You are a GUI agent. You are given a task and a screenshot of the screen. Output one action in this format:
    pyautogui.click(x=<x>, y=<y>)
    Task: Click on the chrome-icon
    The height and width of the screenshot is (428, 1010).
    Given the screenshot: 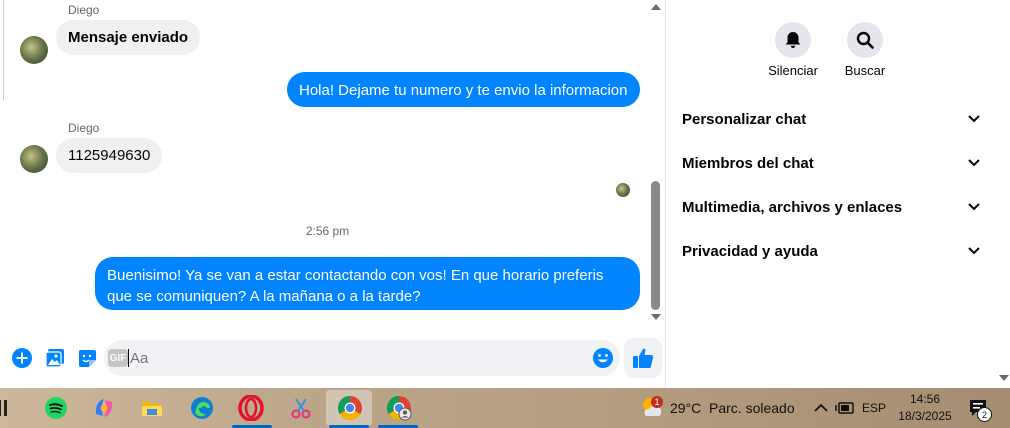 What is the action you would take?
    pyautogui.click(x=350, y=408)
    